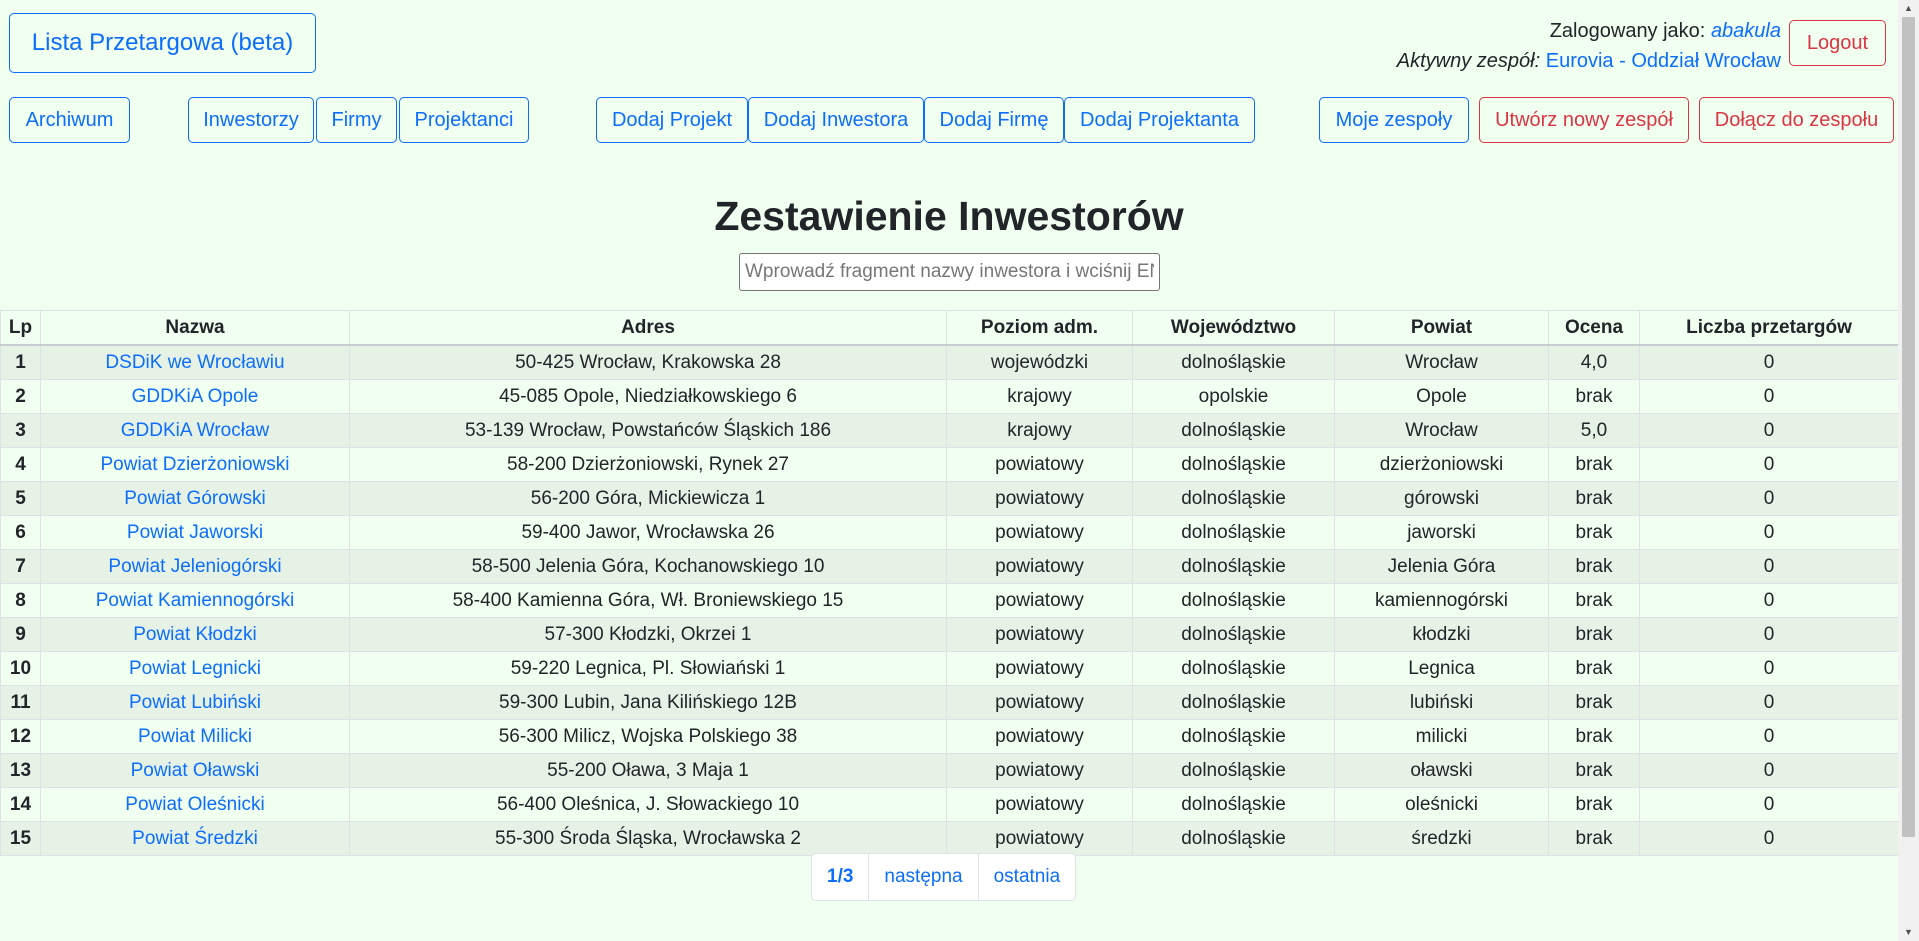 The width and height of the screenshot is (1919, 941). I want to click on cell-name: Powiat Oławski, so click(195, 770).